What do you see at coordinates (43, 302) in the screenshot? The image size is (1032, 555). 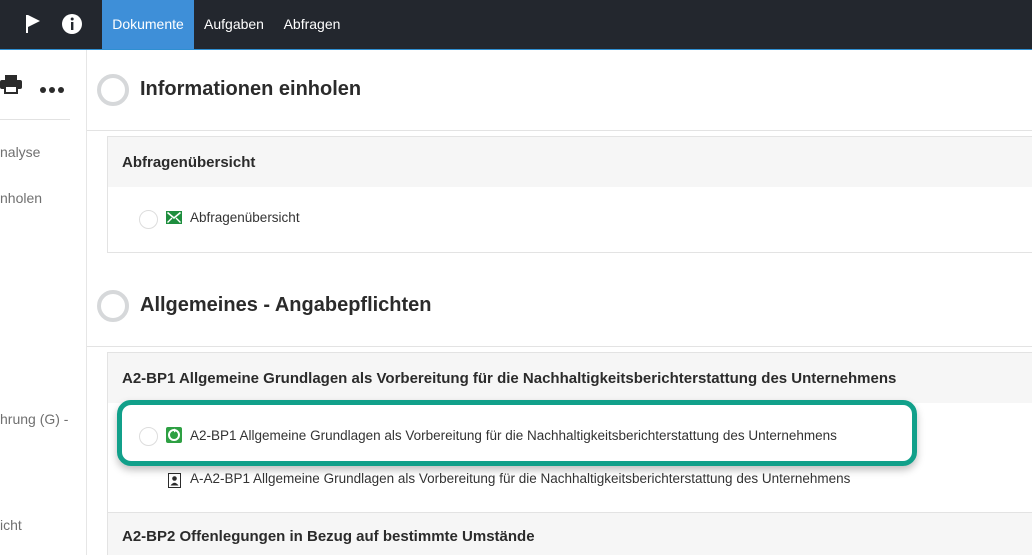 I see `sidebar: nalyse nholen hrung (G) - icht` at bounding box center [43, 302].